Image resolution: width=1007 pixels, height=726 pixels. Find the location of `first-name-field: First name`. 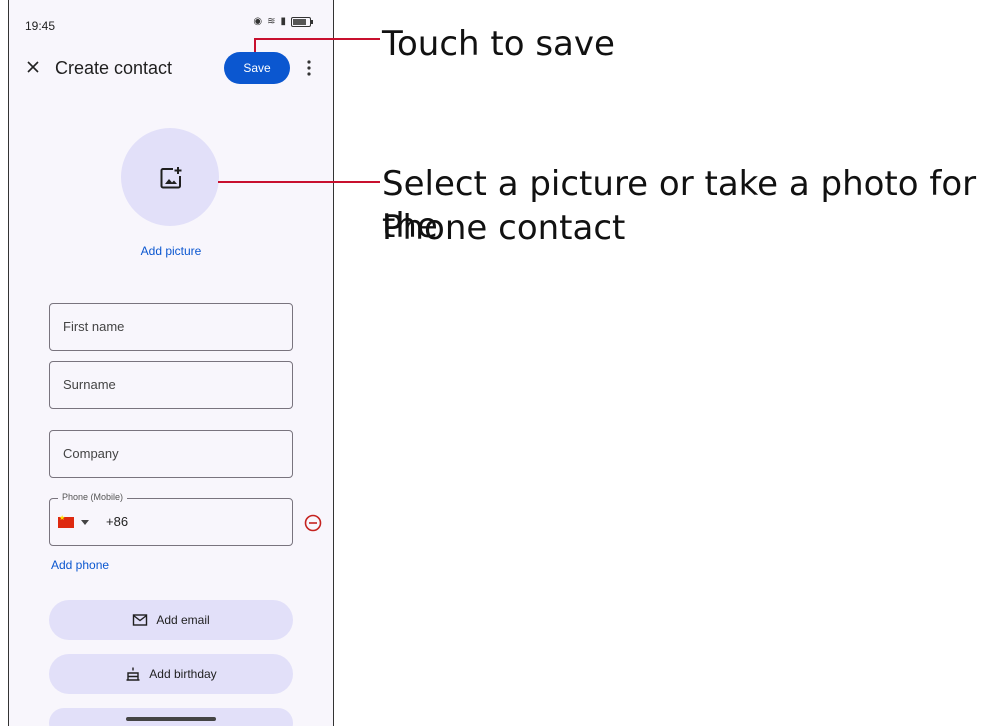

first-name-field: First name is located at coordinates (171, 327).